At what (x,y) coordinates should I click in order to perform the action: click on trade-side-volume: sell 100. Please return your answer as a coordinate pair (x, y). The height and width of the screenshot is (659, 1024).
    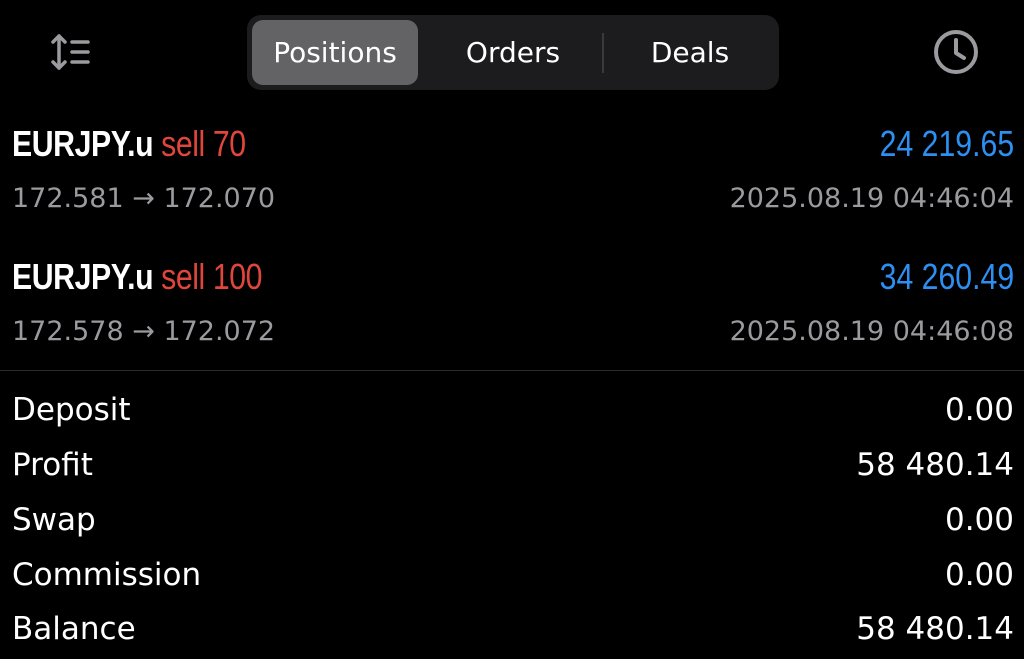
    Looking at the image, I should click on (212, 276).